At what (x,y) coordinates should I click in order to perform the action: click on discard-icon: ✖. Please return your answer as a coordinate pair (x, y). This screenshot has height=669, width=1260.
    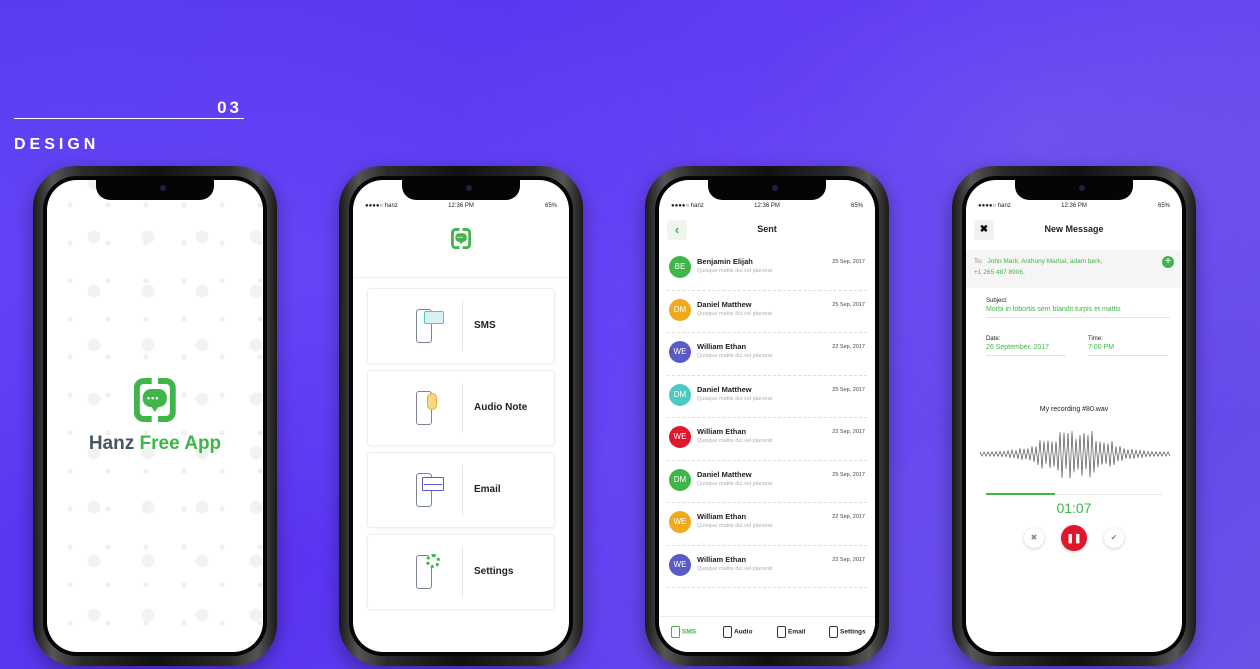
    Looking at the image, I should click on (1034, 538).